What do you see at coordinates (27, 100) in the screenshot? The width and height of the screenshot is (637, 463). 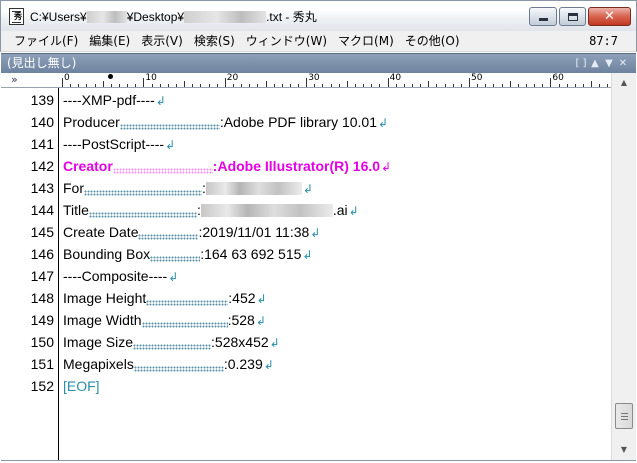 I see `line-number: 139` at bounding box center [27, 100].